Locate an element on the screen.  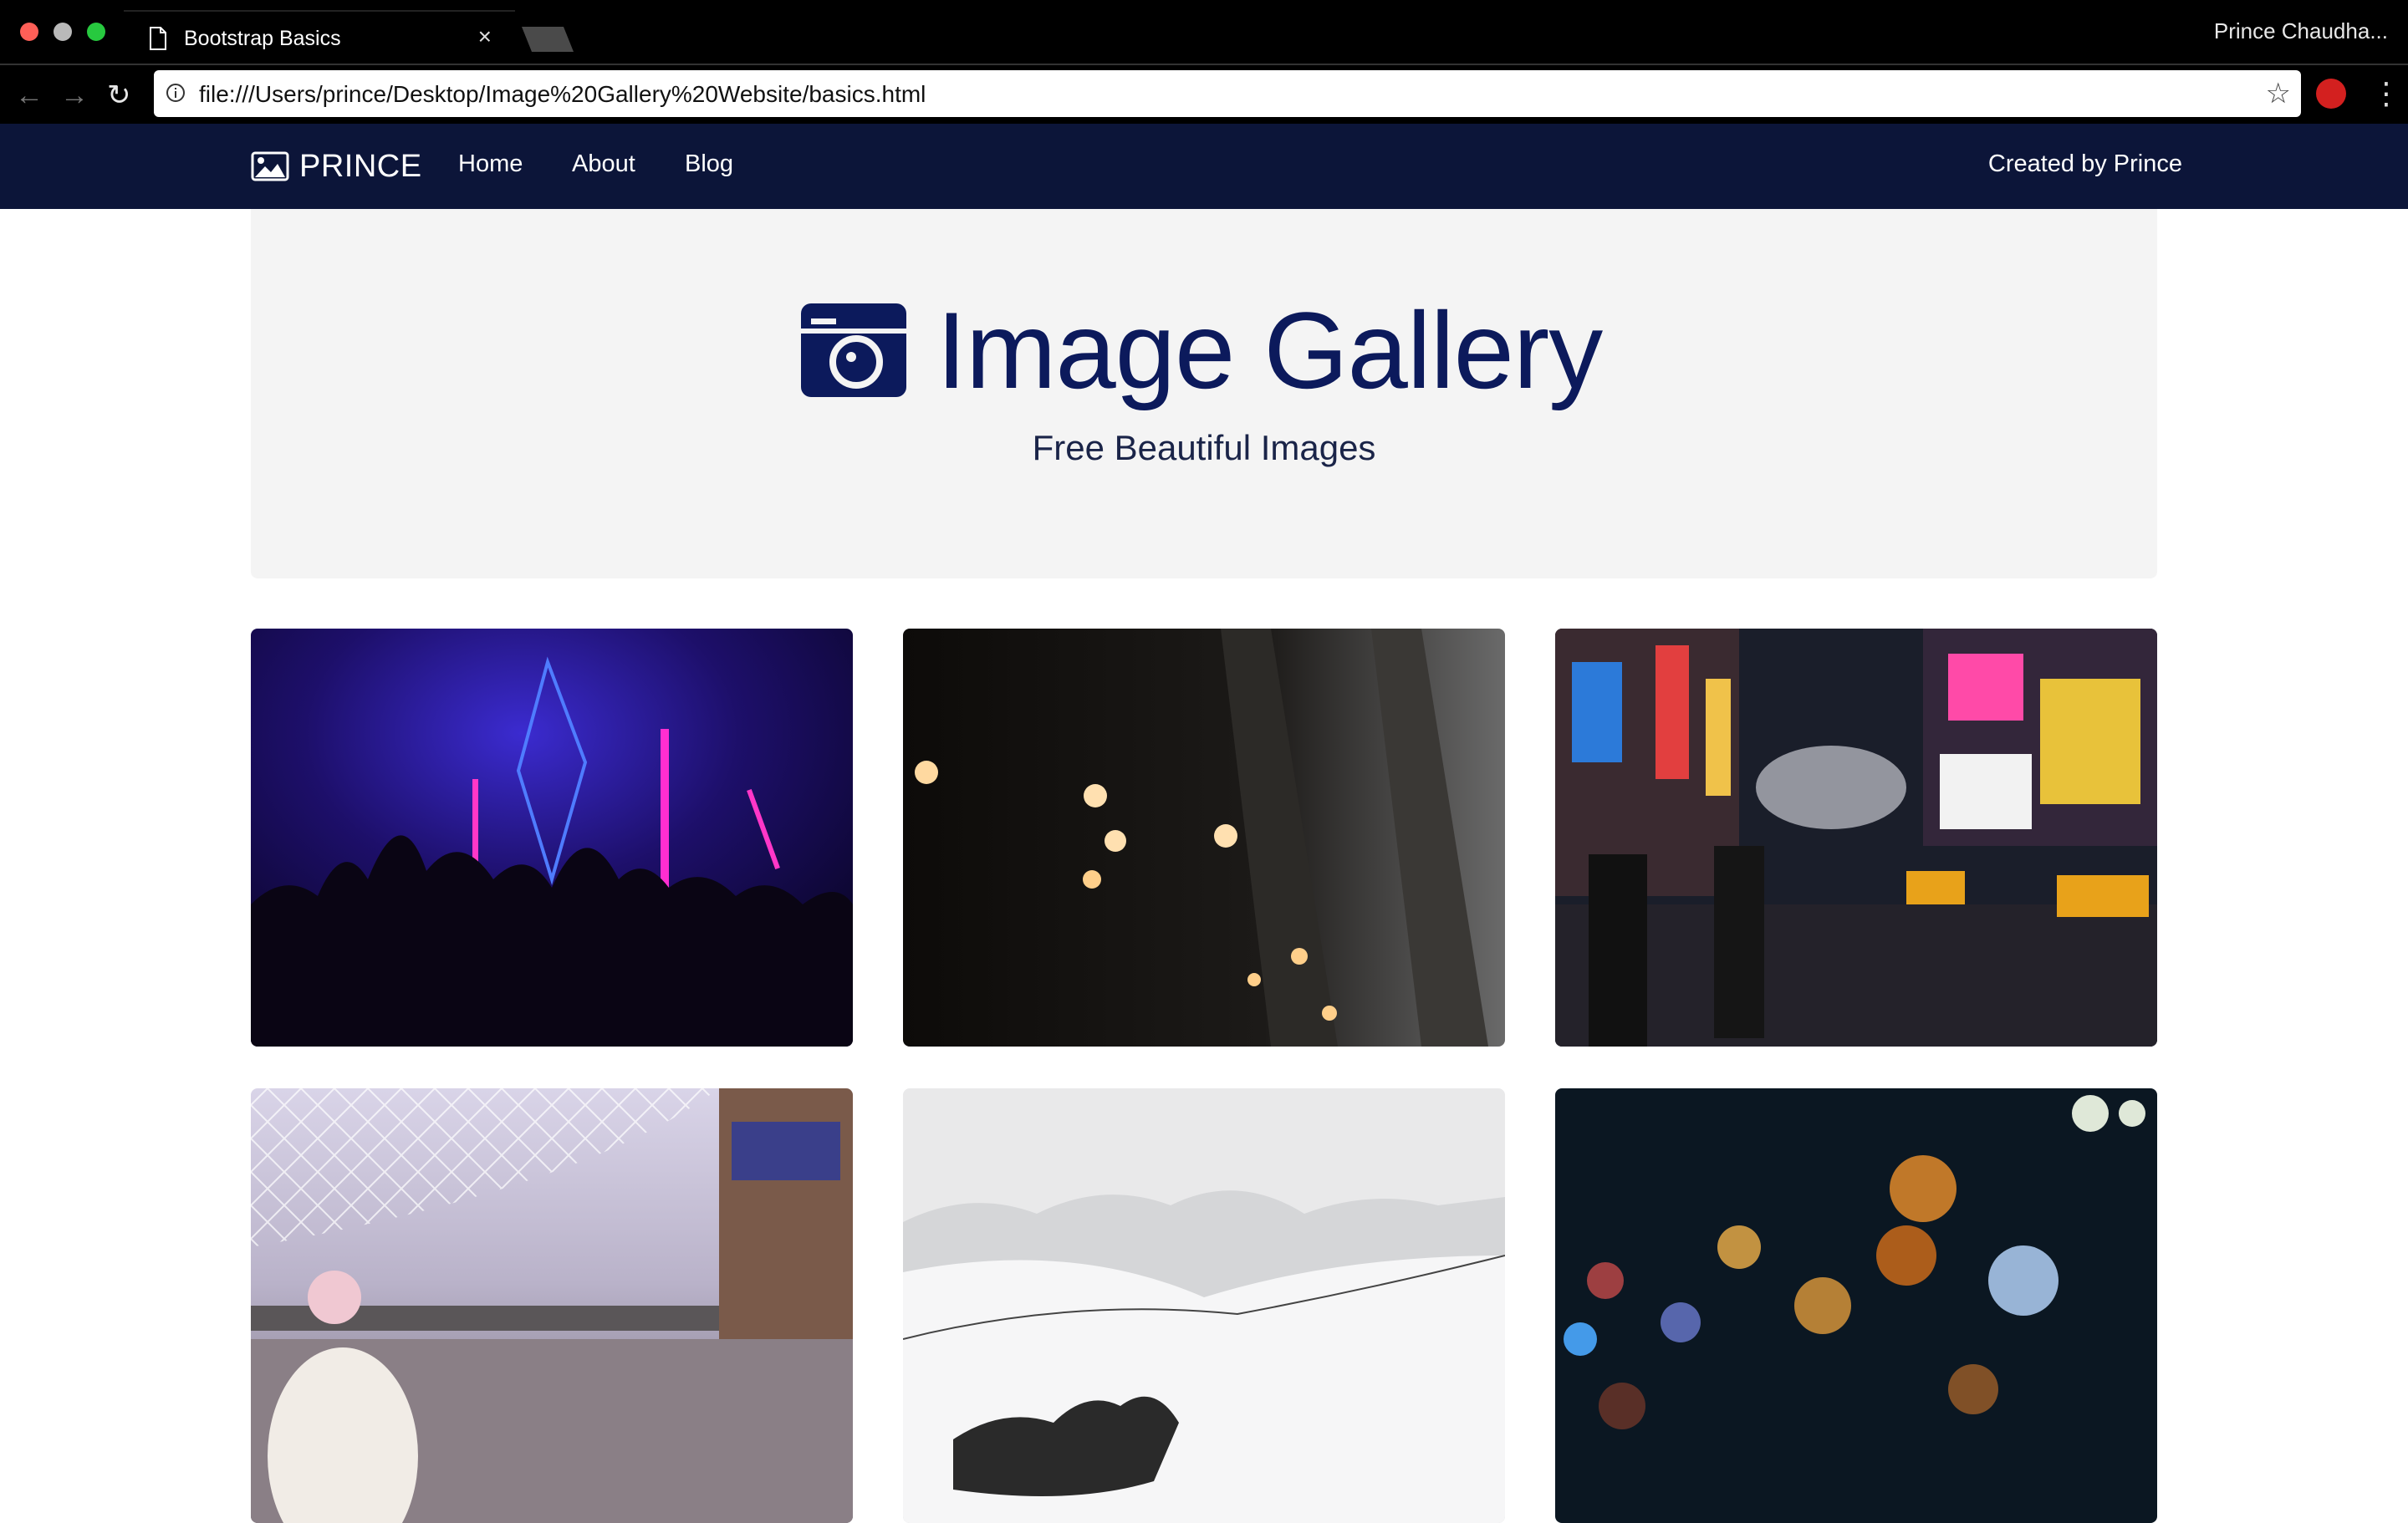
page-heading: Image Gallery is located at coordinates (1270, 350).